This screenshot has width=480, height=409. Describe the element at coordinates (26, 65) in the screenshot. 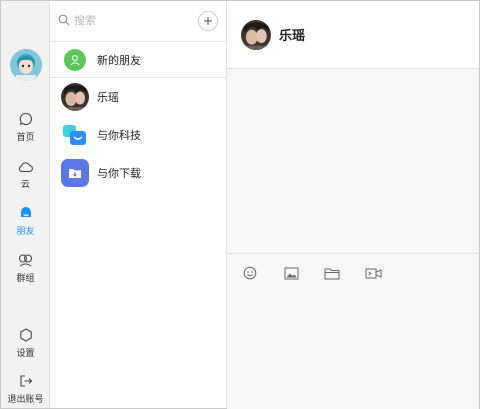

I see `user-avatar` at that location.